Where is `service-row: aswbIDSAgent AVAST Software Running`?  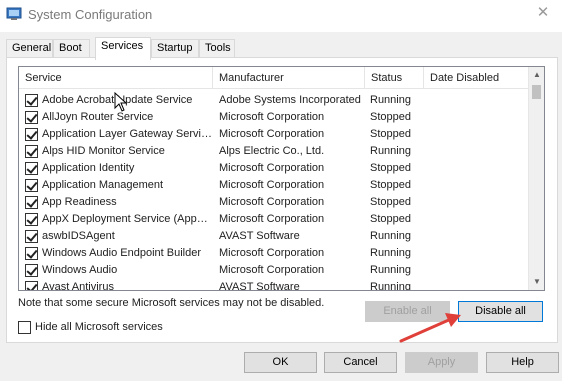
service-row: aswbIDSAgent AVAST Software Running is located at coordinates (274, 236).